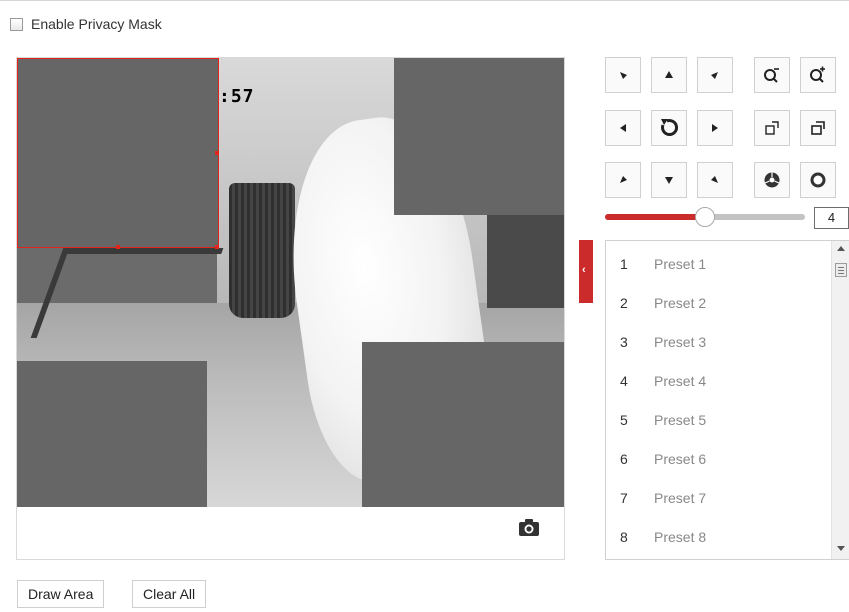  I want to click on ptz-down-left-button, so click(623, 180).